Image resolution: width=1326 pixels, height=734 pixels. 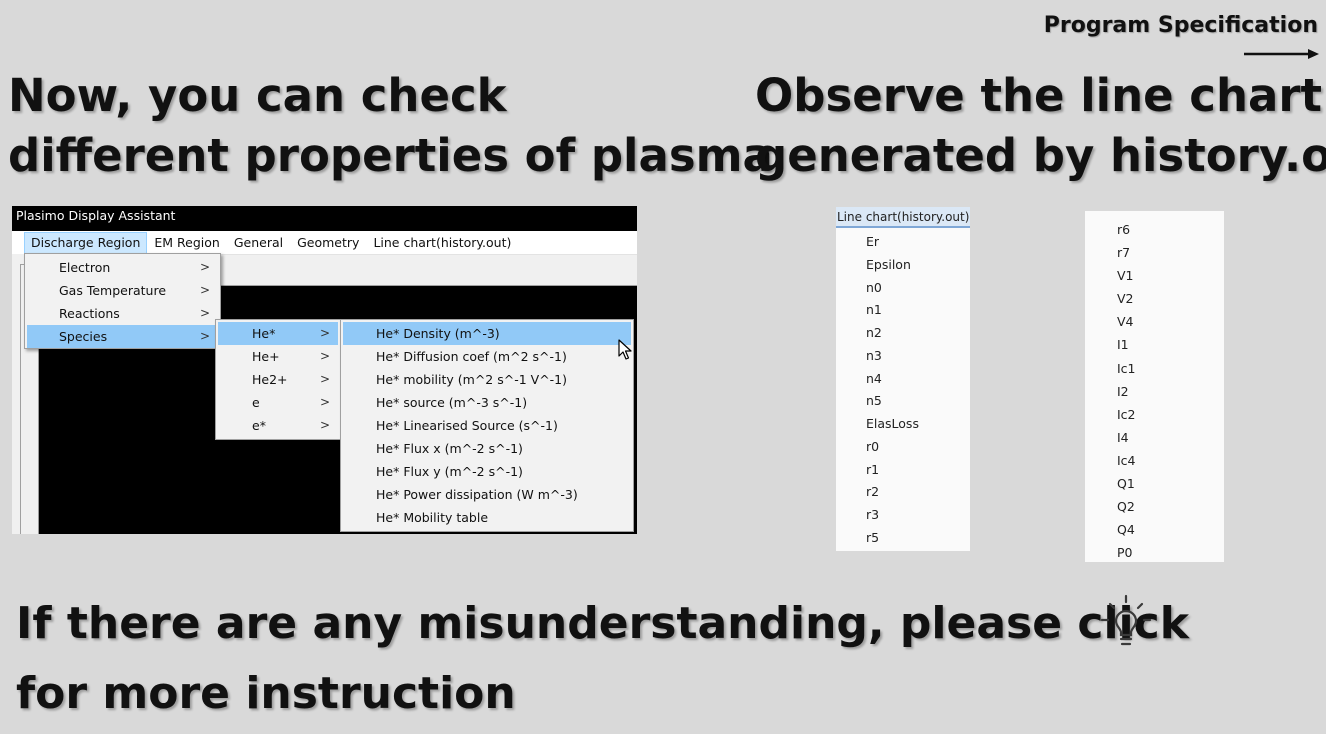 I want to click on list-item: ElasLoss, so click(x=903, y=424).